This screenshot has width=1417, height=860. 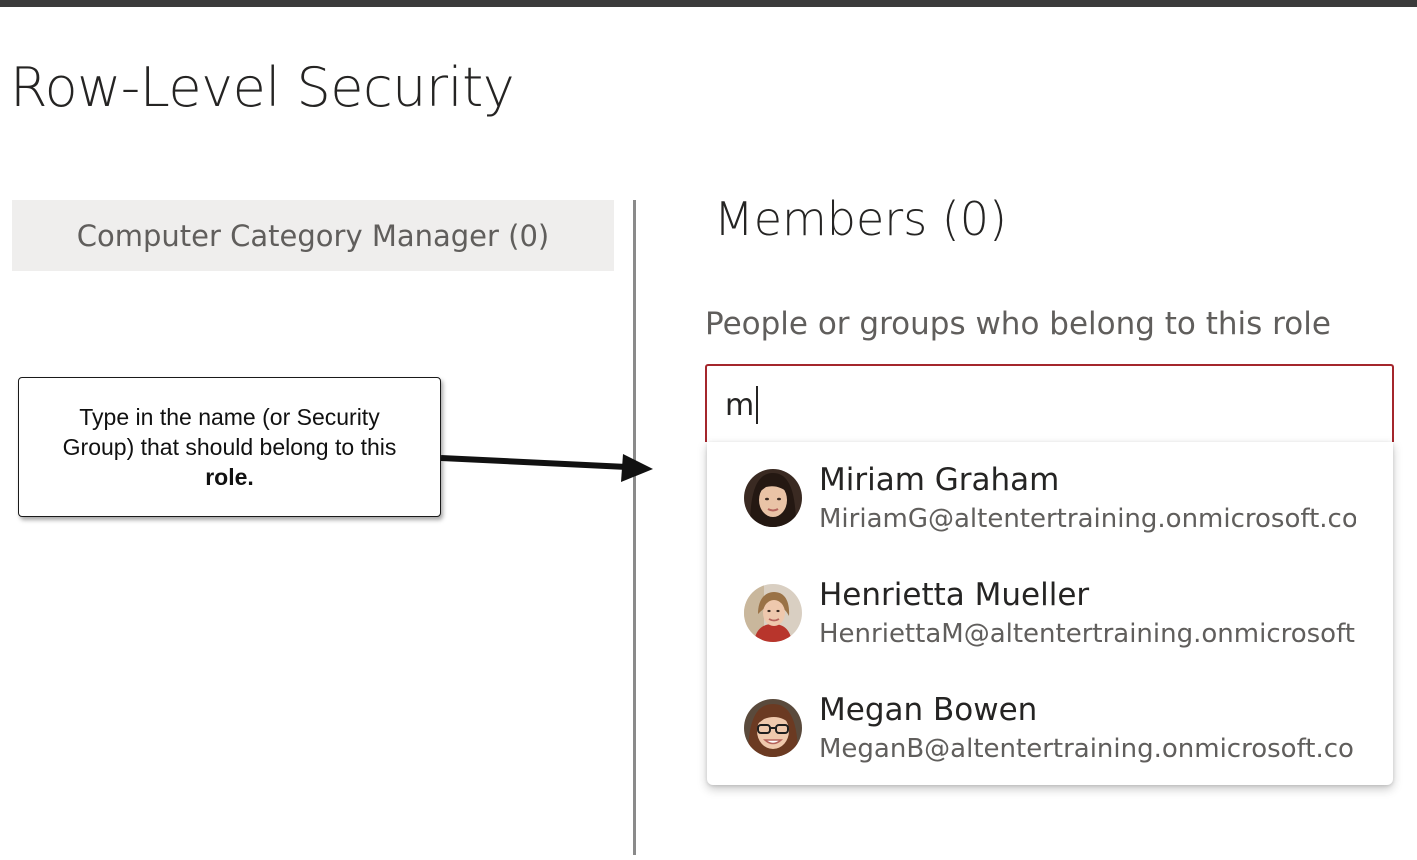 I want to click on role-item-computer-category-manager: Computer Category Manager (0), so click(x=313, y=235).